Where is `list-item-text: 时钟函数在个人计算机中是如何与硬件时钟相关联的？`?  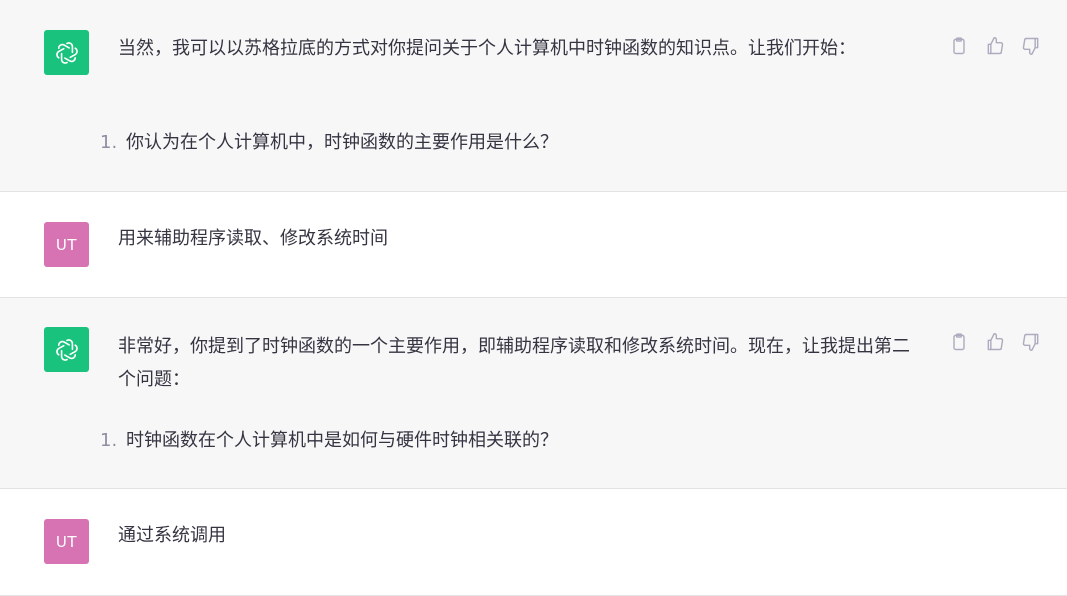
list-item-text: 时钟函数在个人计算机中是如何与硬件时钟相关联的？ is located at coordinates (342, 440).